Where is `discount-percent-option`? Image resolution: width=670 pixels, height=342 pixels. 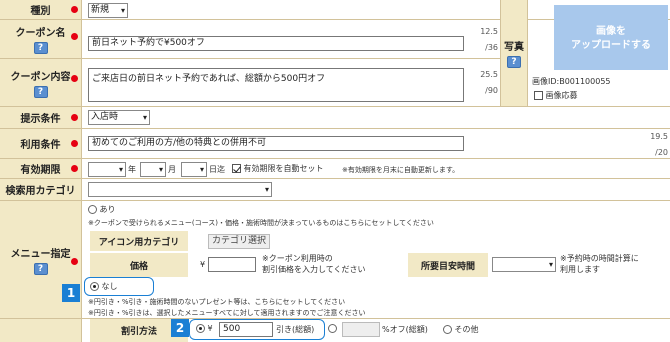 discount-percent-option is located at coordinates (332, 328).